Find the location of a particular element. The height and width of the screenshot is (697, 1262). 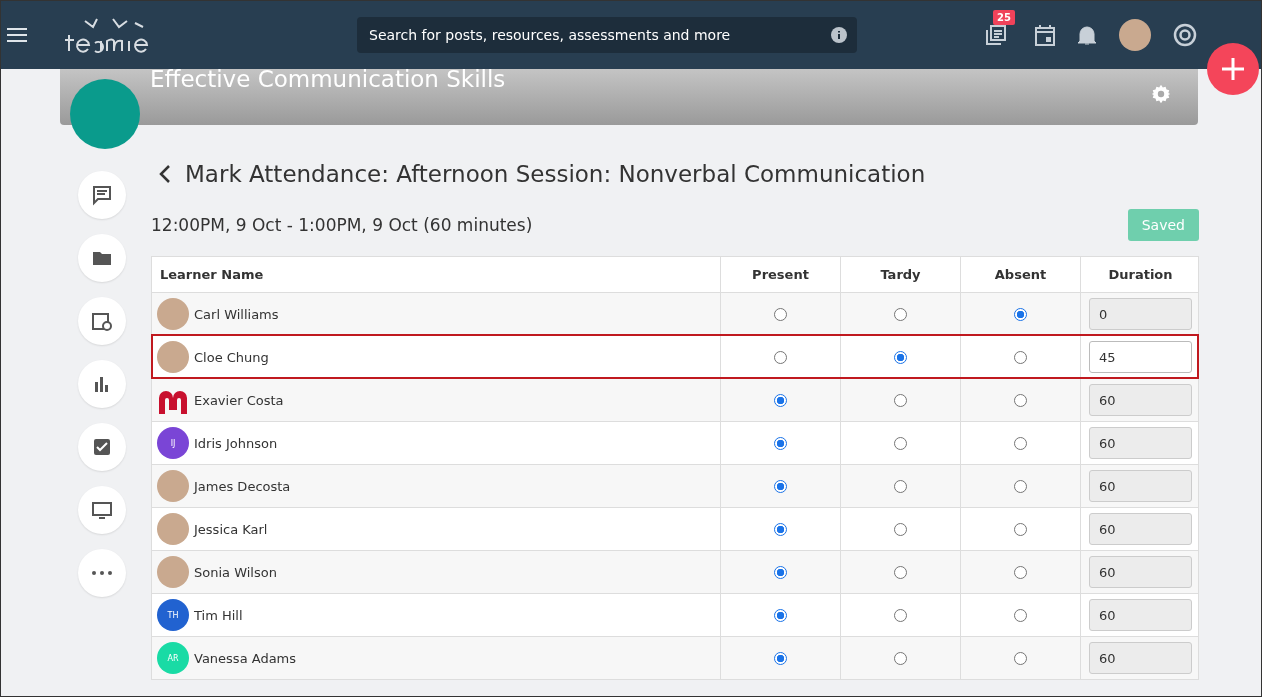

more-icon is located at coordinates (102, 573).